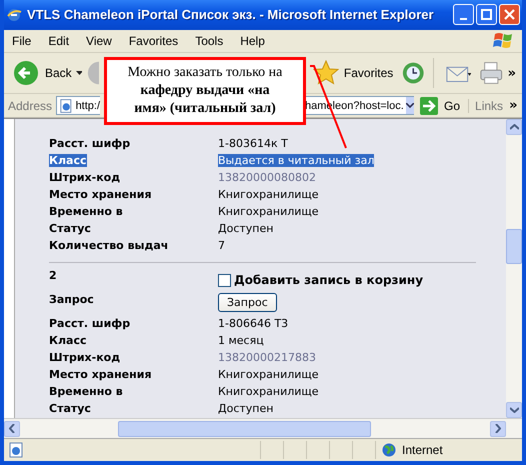 This screenshot has width=526, height=465. What do you see at coordinates (153, 41) in the screenshot?
I see `menu-item: Favorites` at bounding box center [153, 41].